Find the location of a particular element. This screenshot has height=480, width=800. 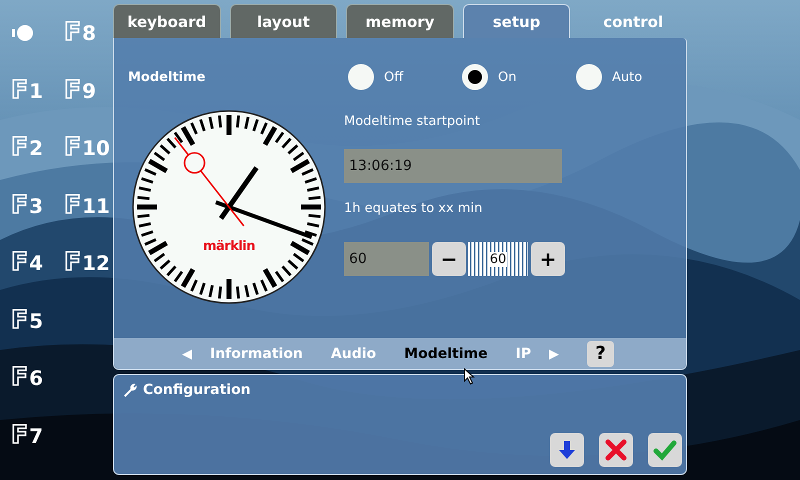

mouse-pointer-icon is located at coordinates (469, 377).